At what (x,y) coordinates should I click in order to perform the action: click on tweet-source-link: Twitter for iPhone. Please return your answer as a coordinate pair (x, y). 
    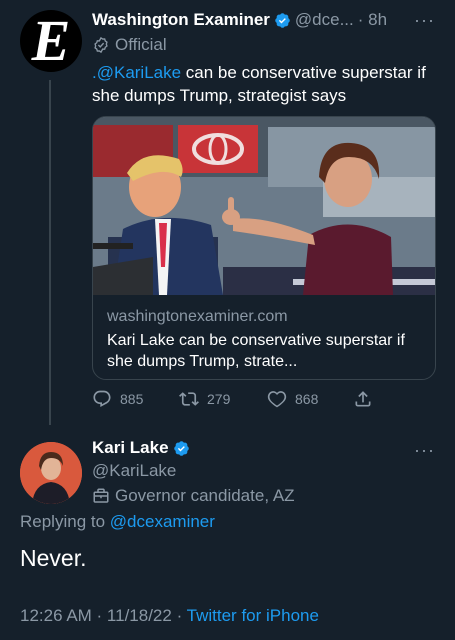
    Looking at the image, I should click on (253, 615).